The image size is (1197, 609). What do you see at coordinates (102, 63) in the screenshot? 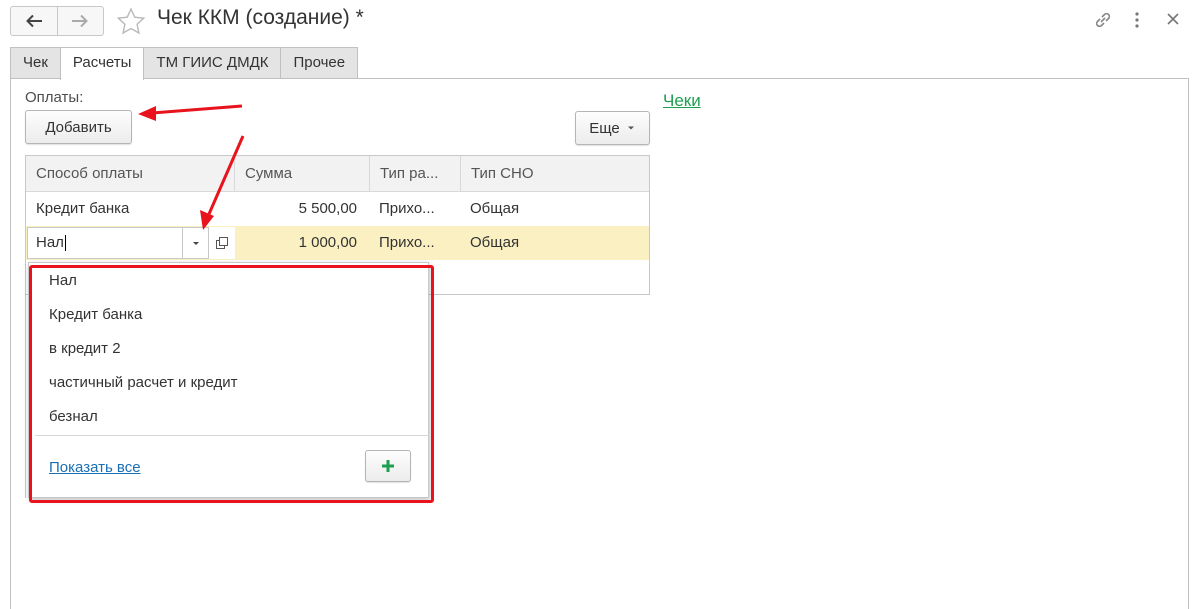
I see `tab-payments: Расчеты` at bounding box center [102, 63].